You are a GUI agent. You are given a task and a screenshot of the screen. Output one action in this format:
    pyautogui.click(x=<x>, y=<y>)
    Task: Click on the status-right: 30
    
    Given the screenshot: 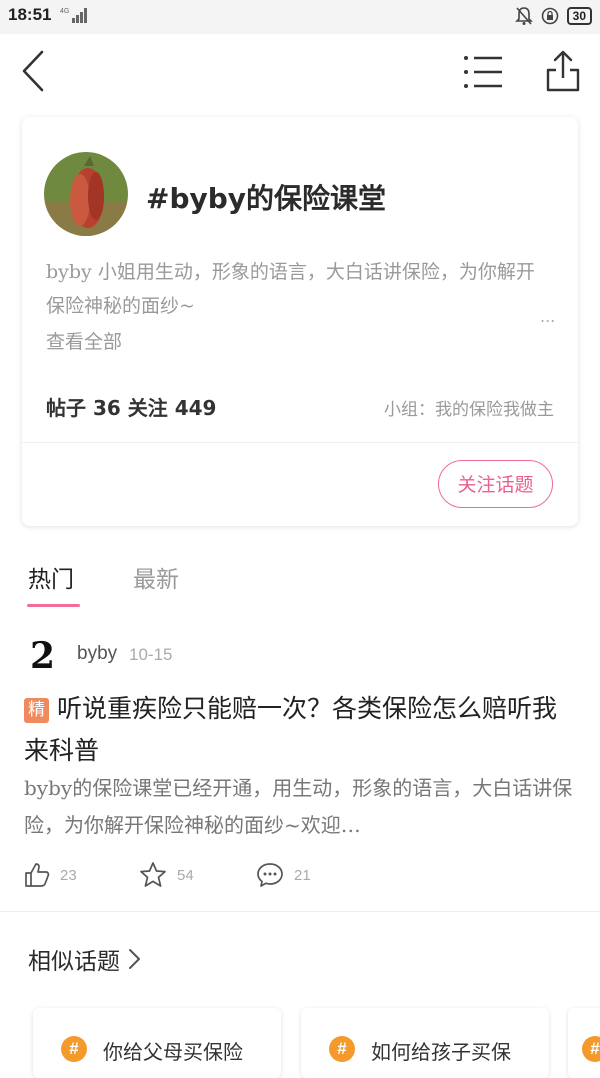 What is the action you would take?
    pyautogui.click(x=553, y=16)
    